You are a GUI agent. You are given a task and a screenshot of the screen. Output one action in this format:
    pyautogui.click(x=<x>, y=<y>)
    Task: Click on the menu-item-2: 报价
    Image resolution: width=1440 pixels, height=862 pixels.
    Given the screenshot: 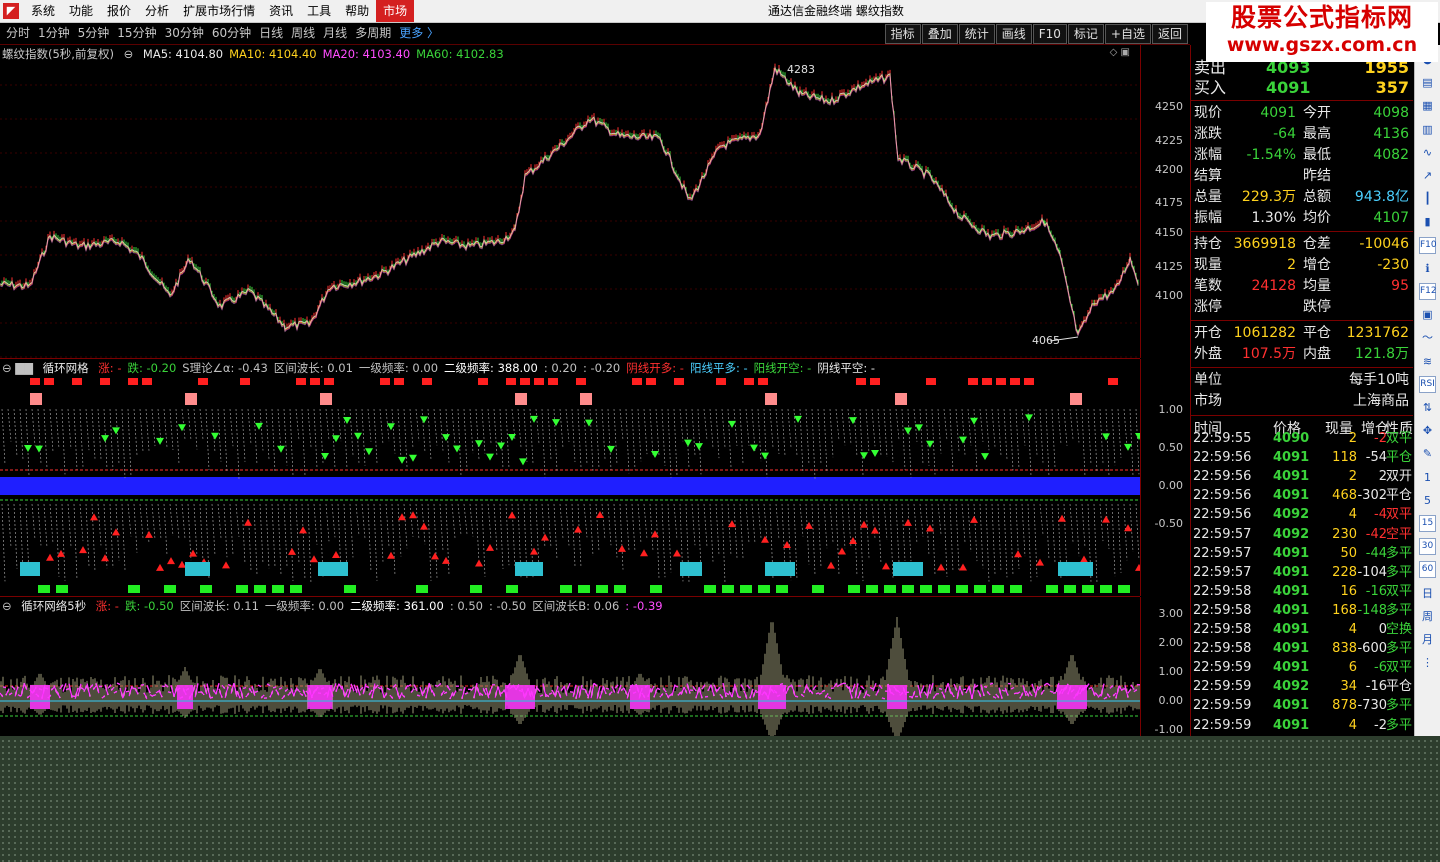 What is the action you would take?
    pyautogui.click(x=119, y=11)
    